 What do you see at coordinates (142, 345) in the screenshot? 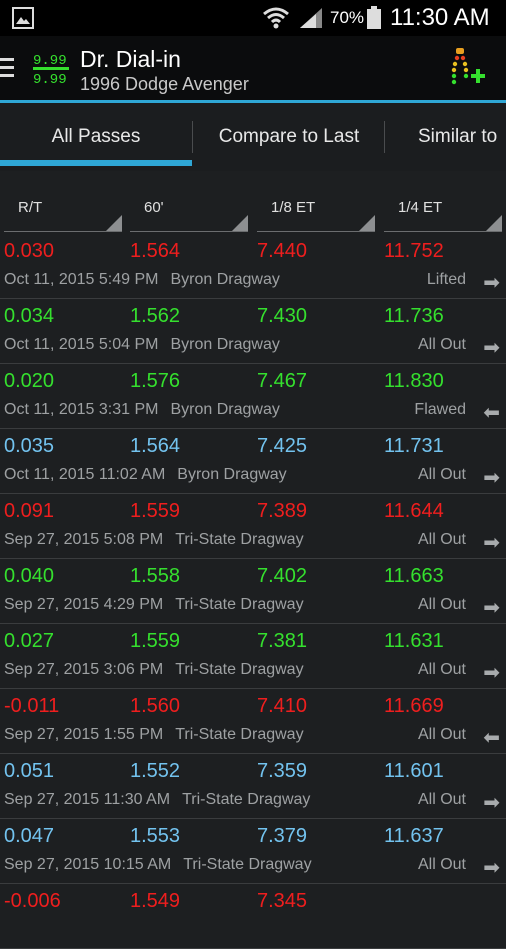
I see `pass-meta: Oct 11, 2015 5:04 PM Byron Dragway` at bounding box center [142, 345].